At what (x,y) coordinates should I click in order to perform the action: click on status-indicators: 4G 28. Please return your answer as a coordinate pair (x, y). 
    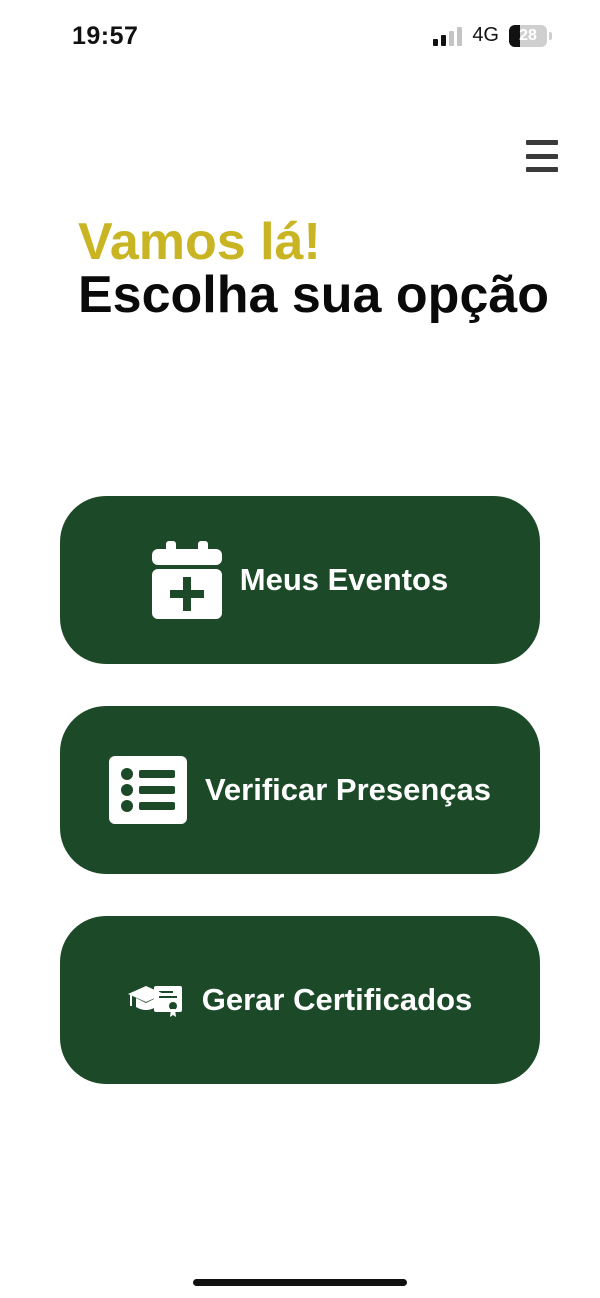
    Looking at the image, I should click on (492, 35).